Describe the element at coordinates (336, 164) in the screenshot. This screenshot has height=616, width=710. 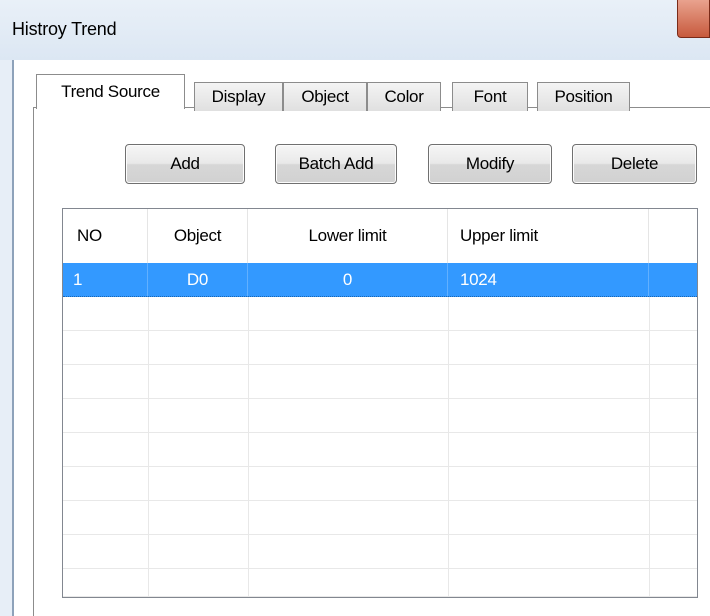
I see `batch-add-button: Batch Add` at that location.